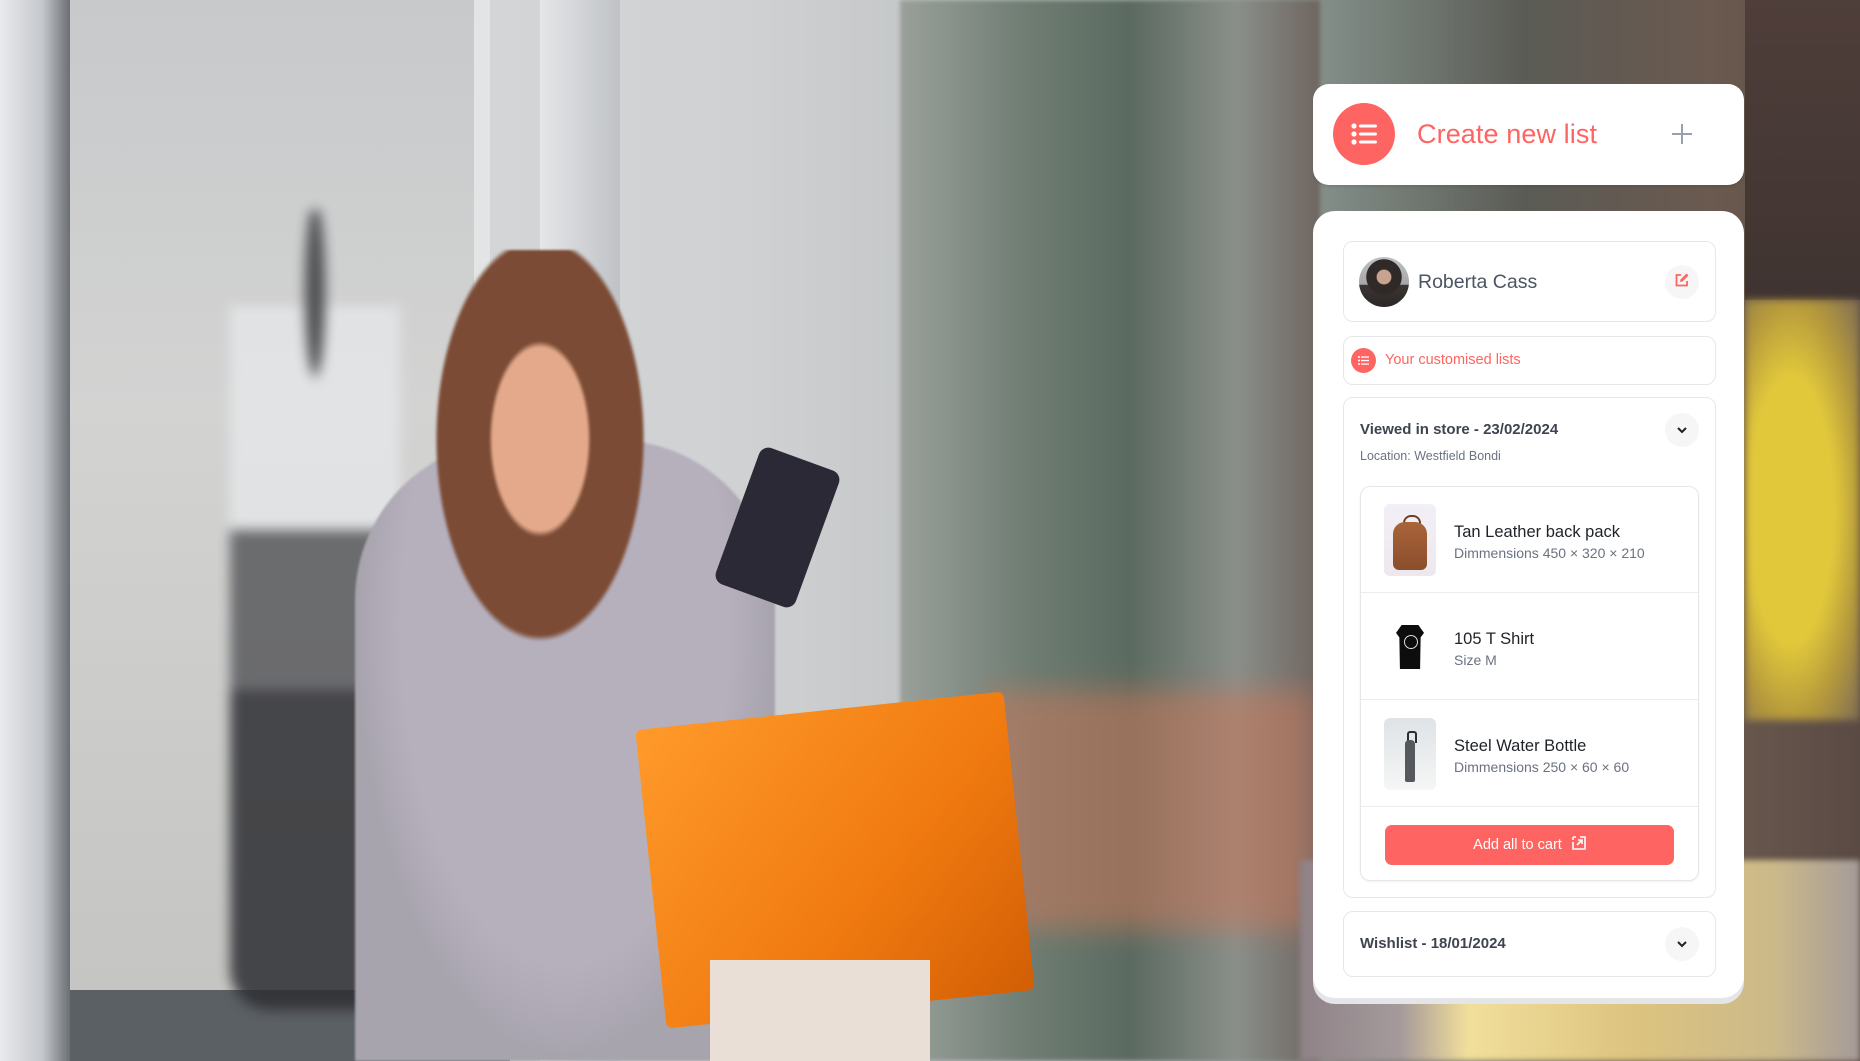 This screenshot has width=1860, height=1061. What do you see at coordinates (1542, 767) in the screenshot?
I see `item-meta: Dimmensions 250 × 60 × 60` at bounding box center [1542, 767].